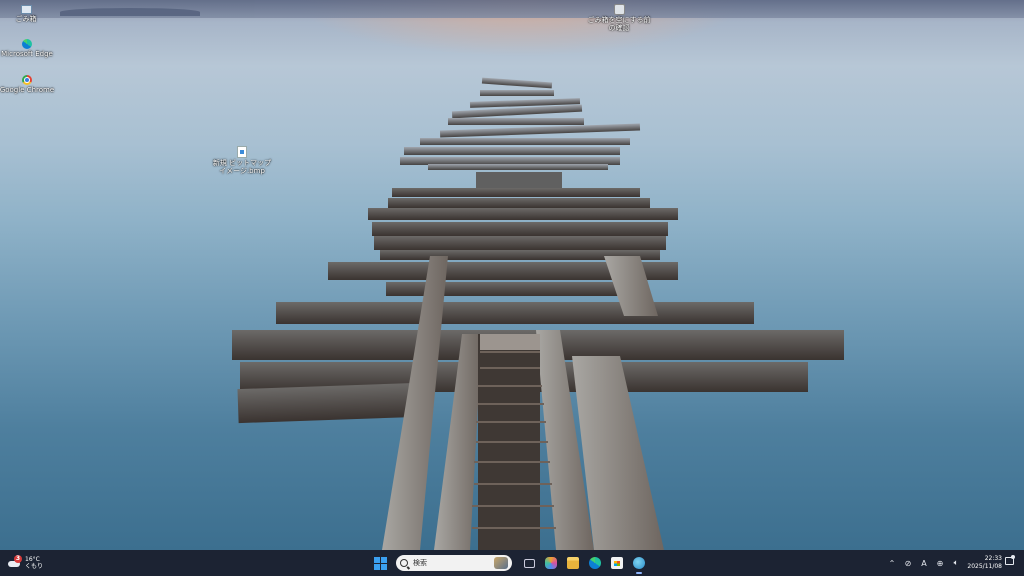 The image size is (1024, 576). I want to click on desktop-icon-chrome: Google Chrome, so click(29, 84).